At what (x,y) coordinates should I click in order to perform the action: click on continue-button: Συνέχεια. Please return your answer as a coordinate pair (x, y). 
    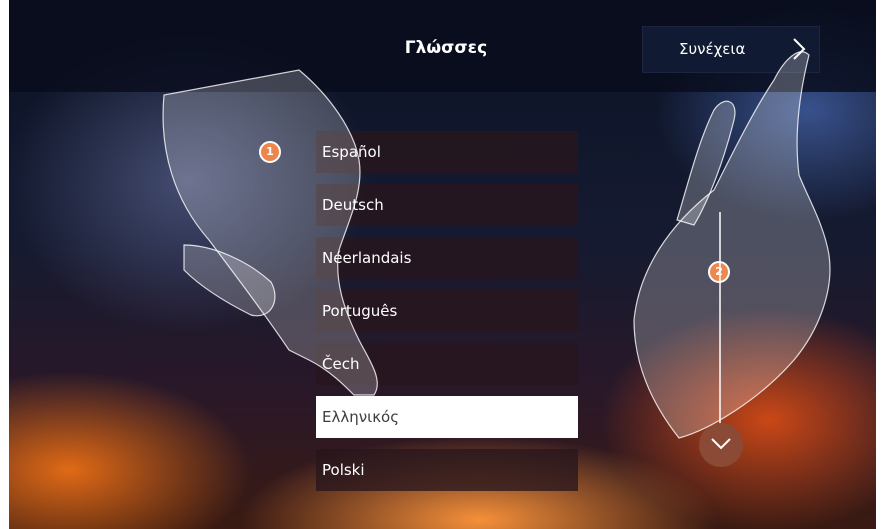
    Looking at the image, I should click on (731, 49).